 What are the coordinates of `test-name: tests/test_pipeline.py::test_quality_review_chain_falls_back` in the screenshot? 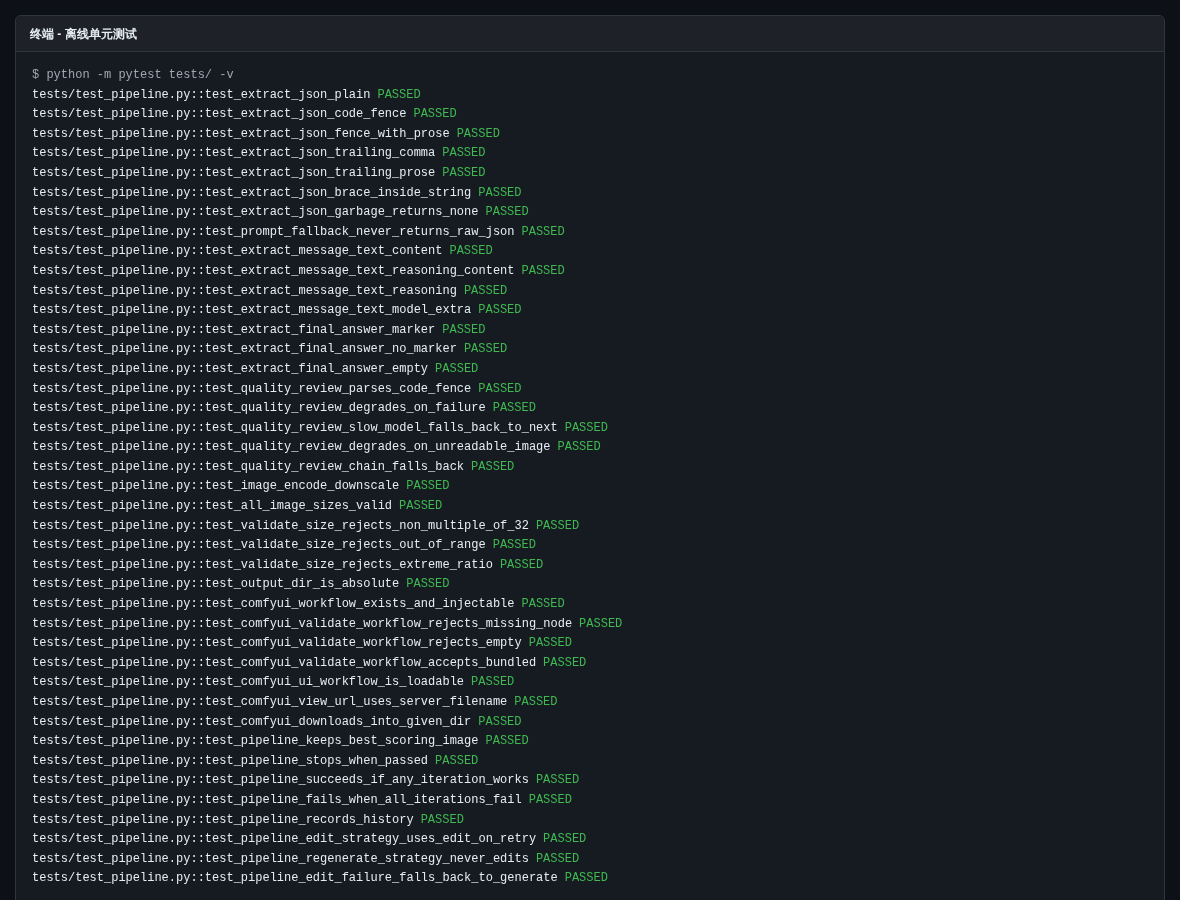 It's located at (248, 467).